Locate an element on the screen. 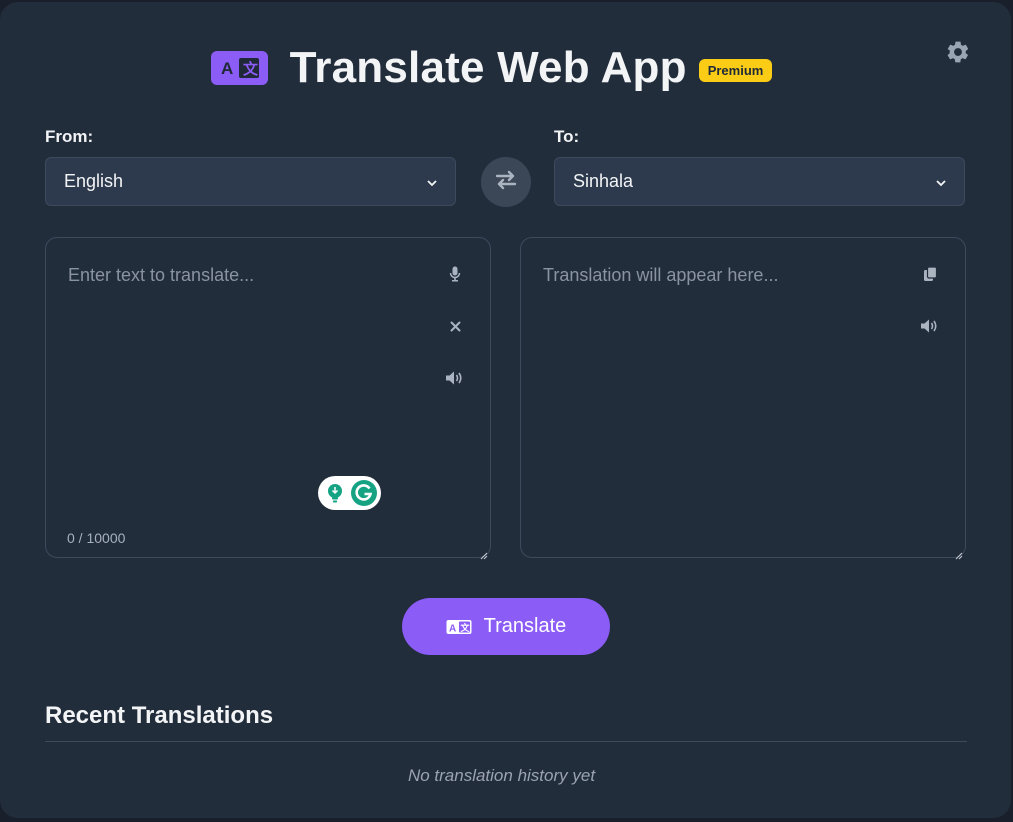  from-language-value: English is located at coordinates (94, 181).